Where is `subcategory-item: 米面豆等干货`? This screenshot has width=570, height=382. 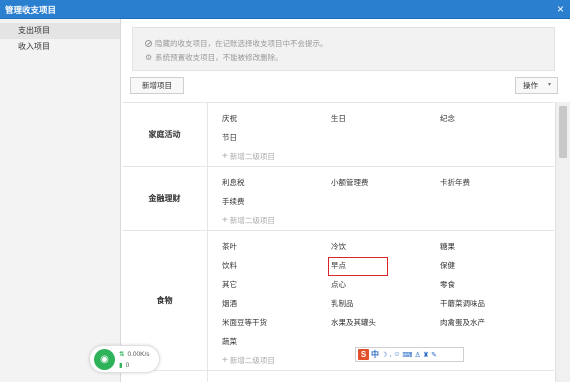 subcategory-item: 米面豆等干货 is located at coordinates (276, 322).